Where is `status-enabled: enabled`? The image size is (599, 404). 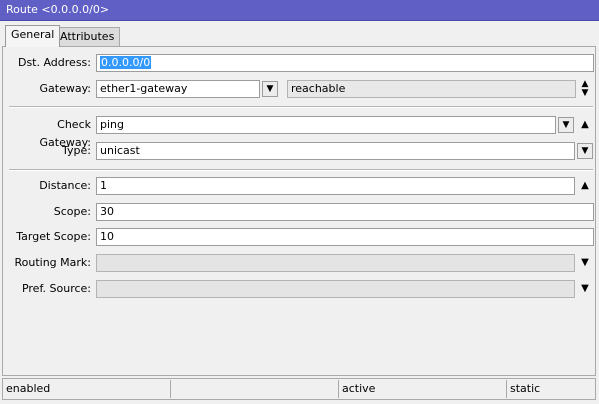 status-enabled: enabled is located at coordinates (87, 389).